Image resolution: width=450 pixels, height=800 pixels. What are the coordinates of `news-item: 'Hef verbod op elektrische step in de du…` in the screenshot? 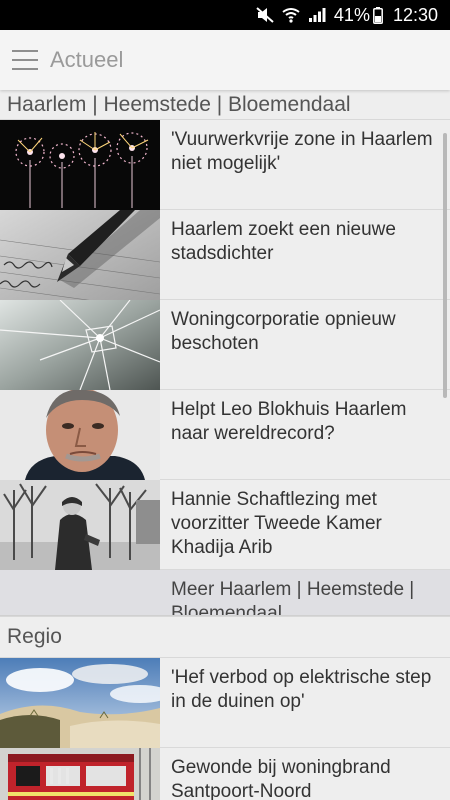 It's located at (225, 703).